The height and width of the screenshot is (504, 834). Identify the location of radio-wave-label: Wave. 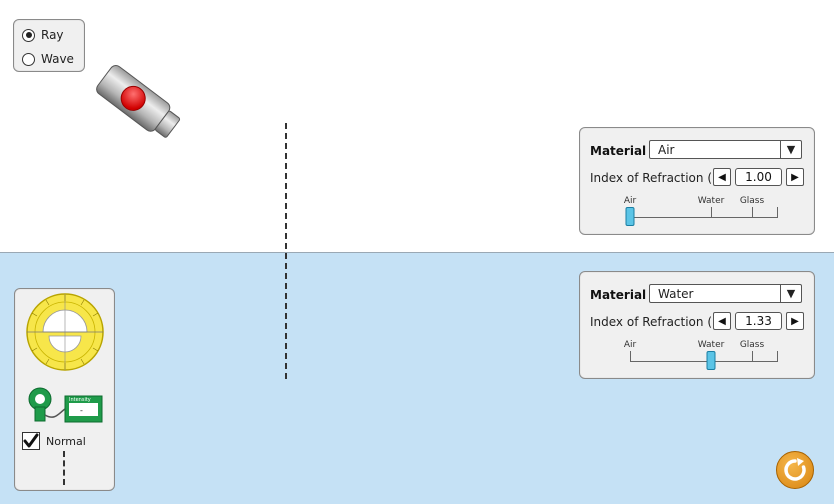
(57, 59).